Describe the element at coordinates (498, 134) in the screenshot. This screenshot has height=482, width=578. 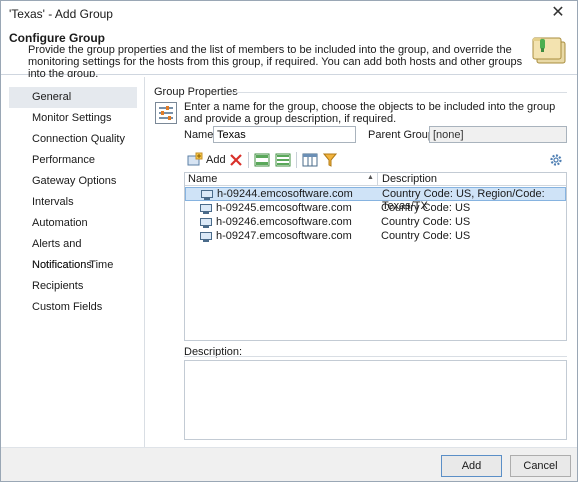
I see `parent-group-field` at that location.